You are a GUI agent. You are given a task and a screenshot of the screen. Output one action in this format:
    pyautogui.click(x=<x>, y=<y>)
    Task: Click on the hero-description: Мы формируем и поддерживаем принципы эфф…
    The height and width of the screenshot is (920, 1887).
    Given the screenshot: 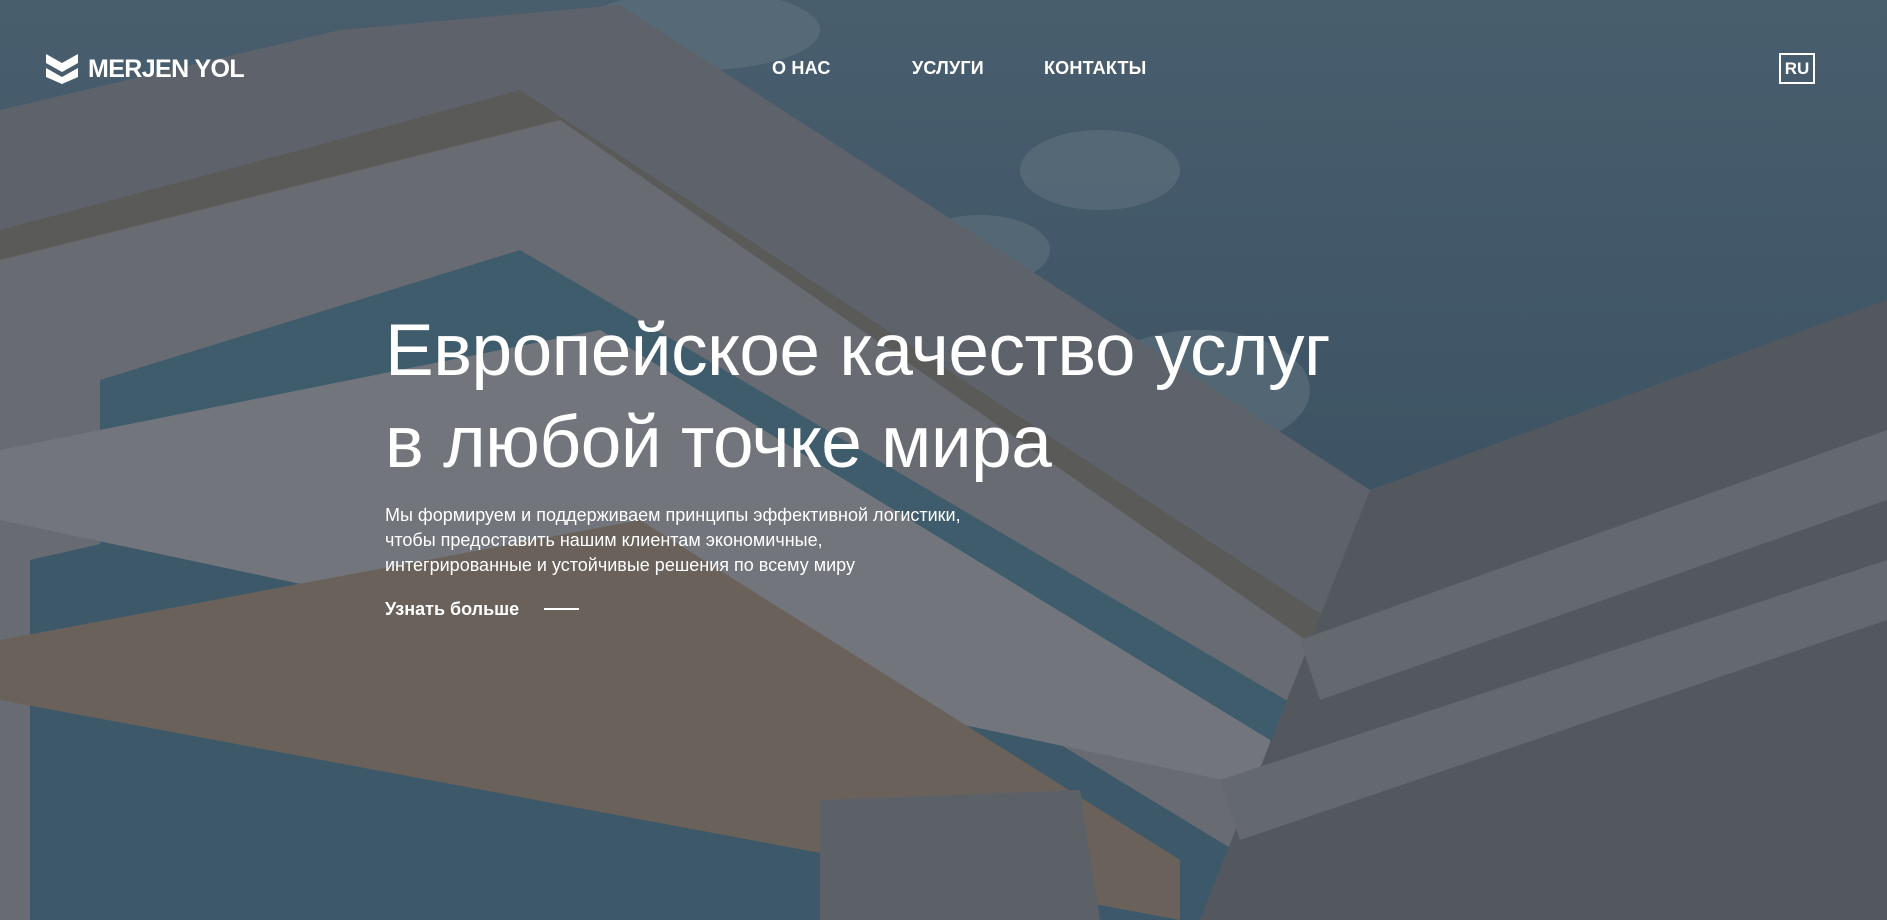 What is the action you would take?
    pyautogui.click(x=705, y=540)
    